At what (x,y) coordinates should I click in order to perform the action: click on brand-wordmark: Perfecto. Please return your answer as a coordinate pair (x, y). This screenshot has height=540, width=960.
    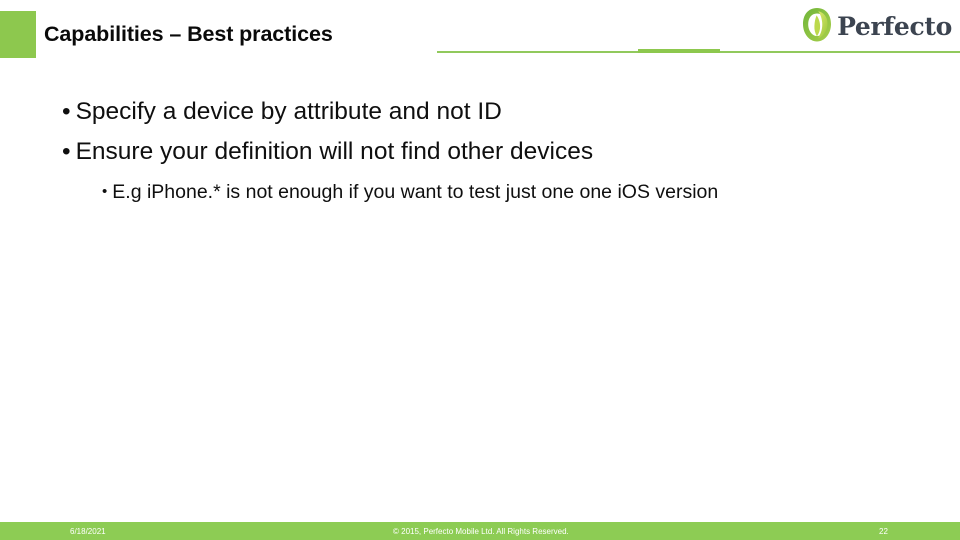
    Looking at the image, I should click on (894, 26).